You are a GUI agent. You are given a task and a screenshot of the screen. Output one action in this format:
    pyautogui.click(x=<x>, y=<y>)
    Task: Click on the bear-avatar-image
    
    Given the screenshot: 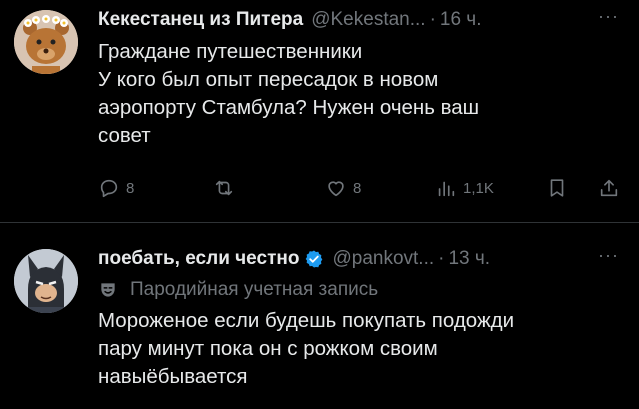 What is the action you would take?
    pyautogui.click(x=46, y=42)
    